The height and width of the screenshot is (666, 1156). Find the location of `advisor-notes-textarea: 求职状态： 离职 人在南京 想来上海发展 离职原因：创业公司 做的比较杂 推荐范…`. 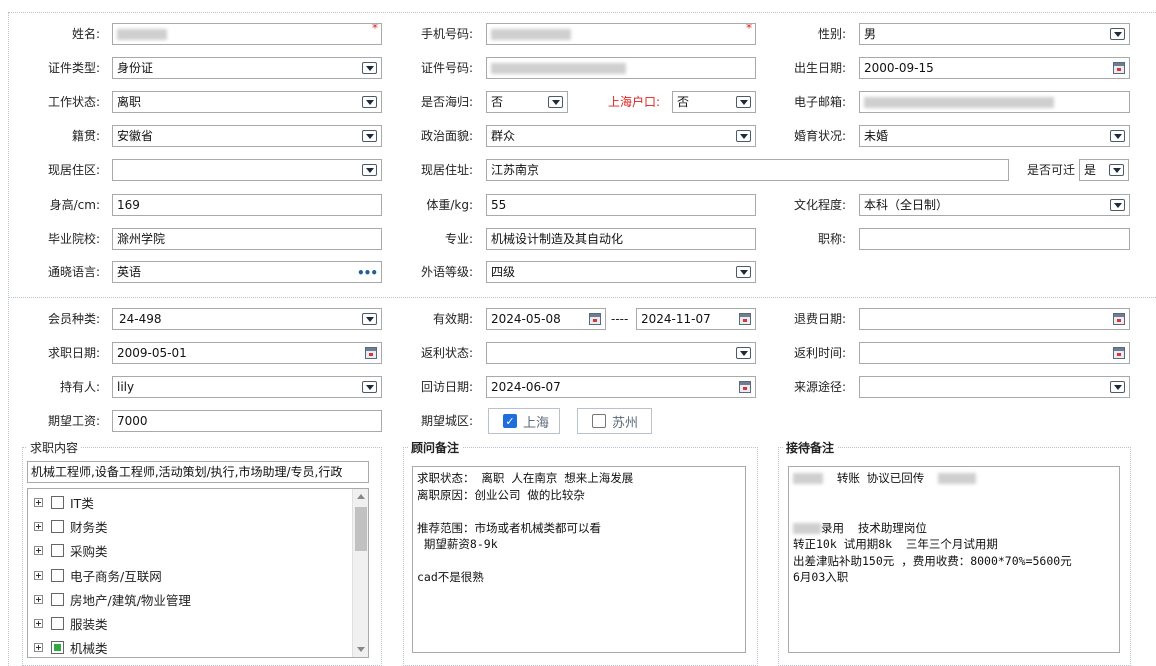

advisor-notes-textarea: 求职状态： 离职 人在南京 想来上海发展 离职原因：创业公司 做的比较杂 推荐范… is located at coordinates (579, 559).